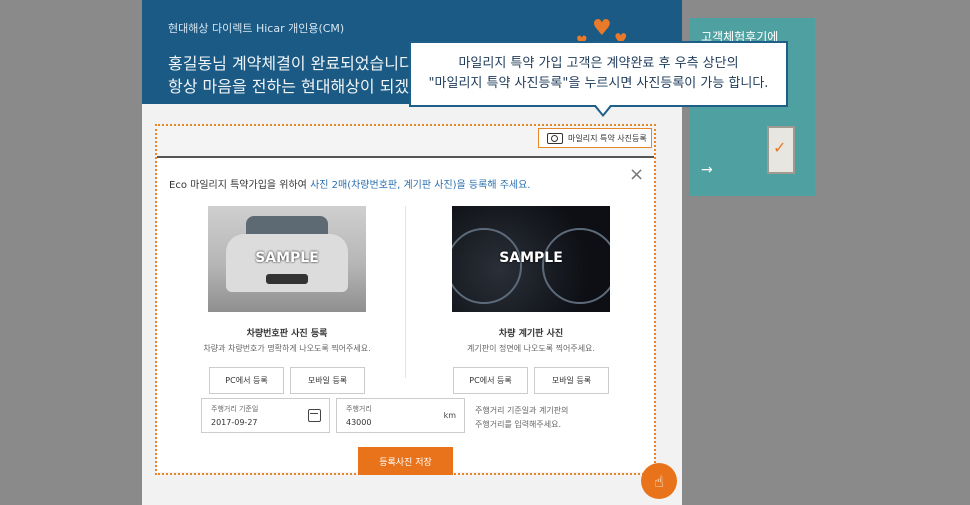 This screenshot has width=970, height=505. Describe the element at coordinates (358, 422) in the screenshot. I see `mileage-value: 43000` at that location.